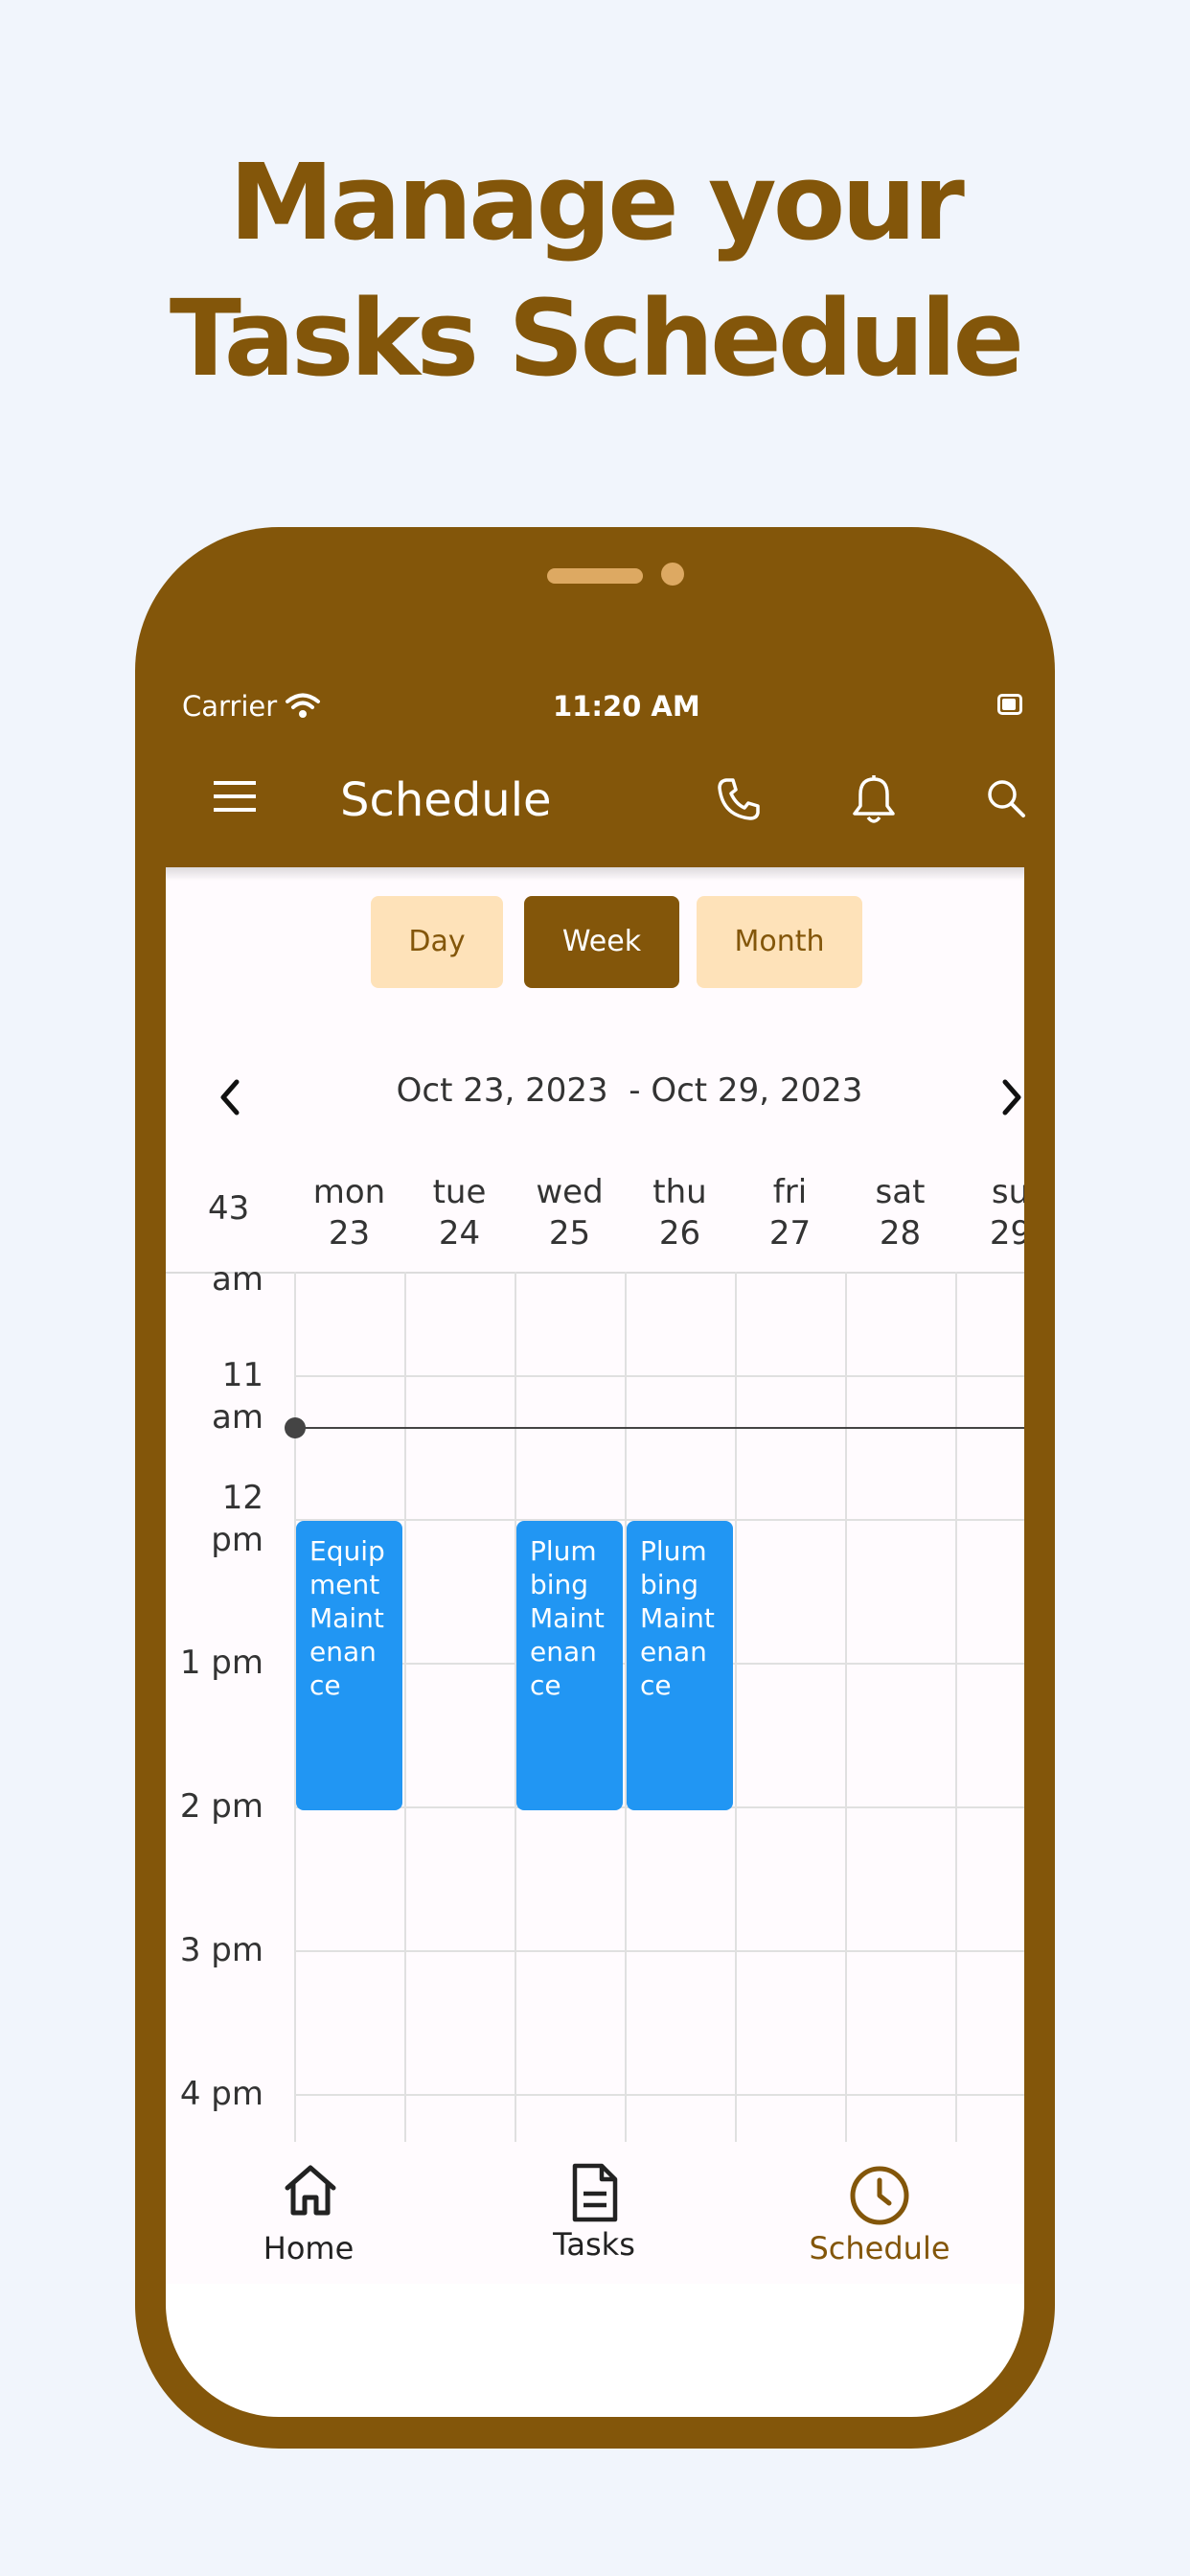 The width and height of the screenshot is (1190, 2576). I want to click on week-number: 43, so click(229, 1208).